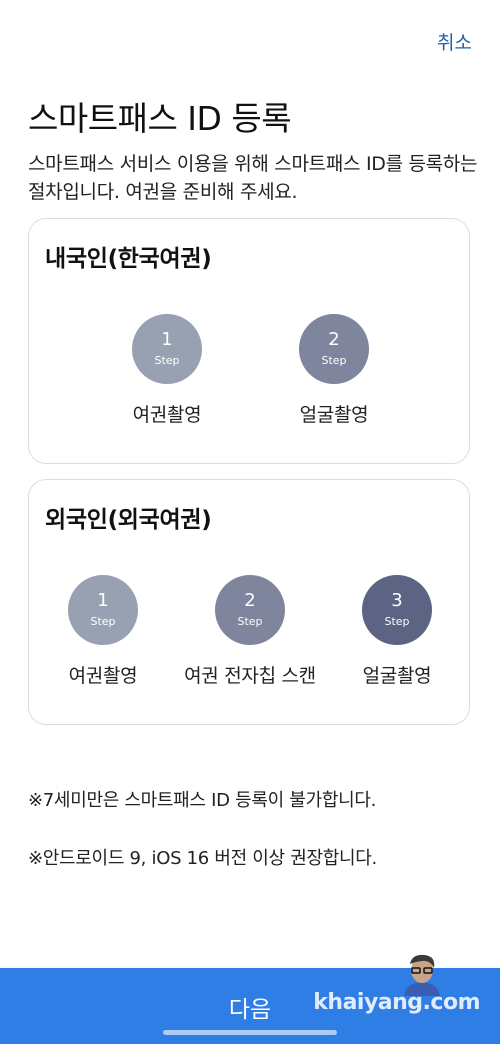 Image resolution: width=500 pixels, height=1044 pixels. What do you see at coordinates (397, 600) in the screenshot?
I see `step-number: 3` at bounding box center [397, 600].